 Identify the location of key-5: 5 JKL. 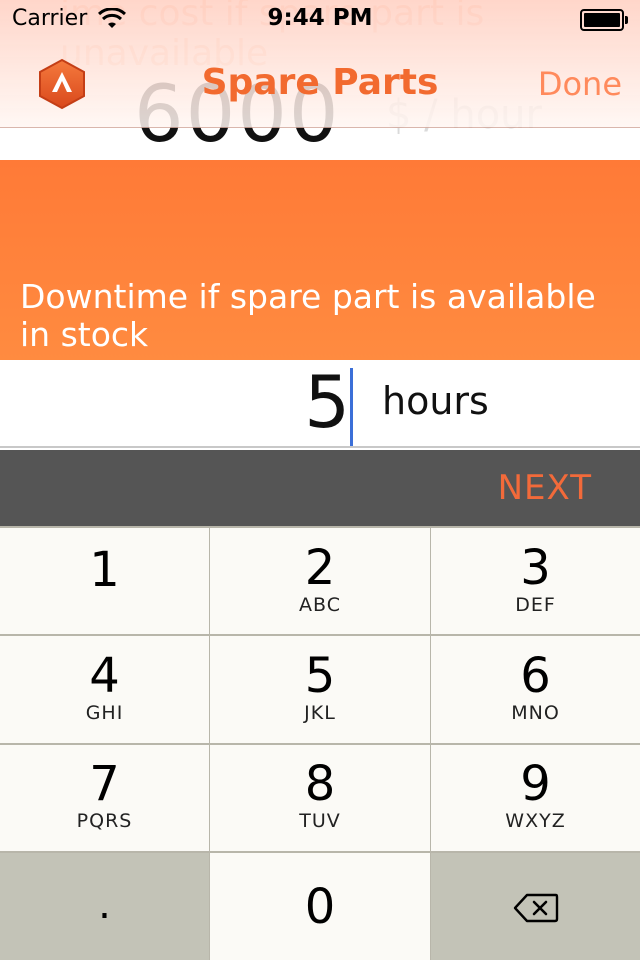
(320, 689).